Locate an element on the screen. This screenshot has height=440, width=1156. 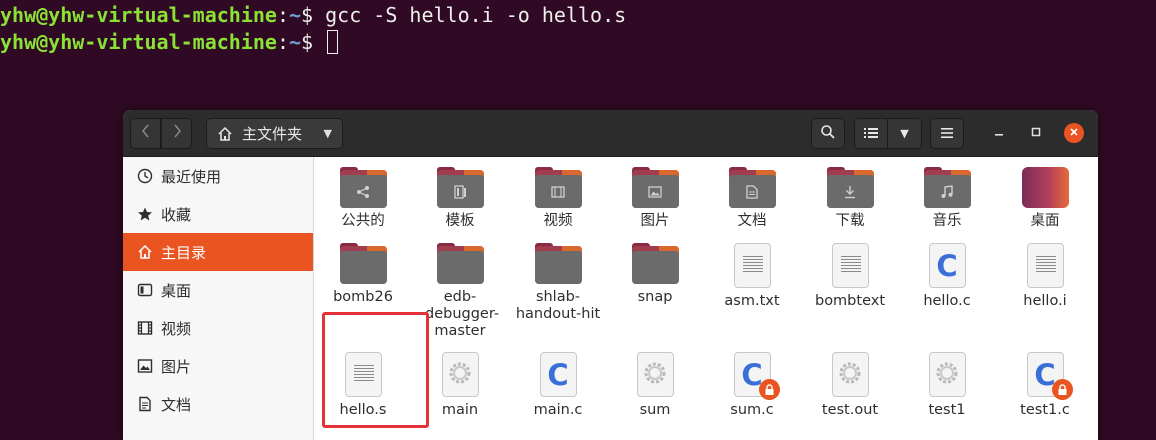
sidebar-item-starred: 收藏 is located at coordinates (218, 214).